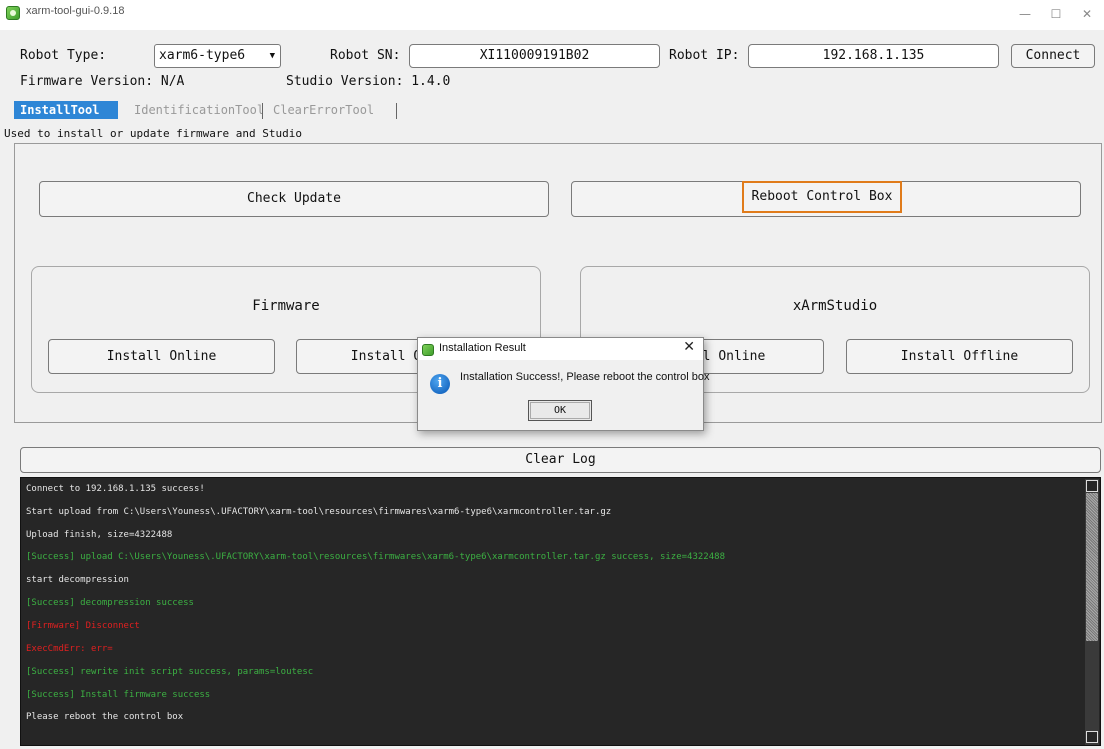  Describe the element at coordinates (69, 649) in the screenshot. I see `log-line: ExecCmdErr: err=` at that location.